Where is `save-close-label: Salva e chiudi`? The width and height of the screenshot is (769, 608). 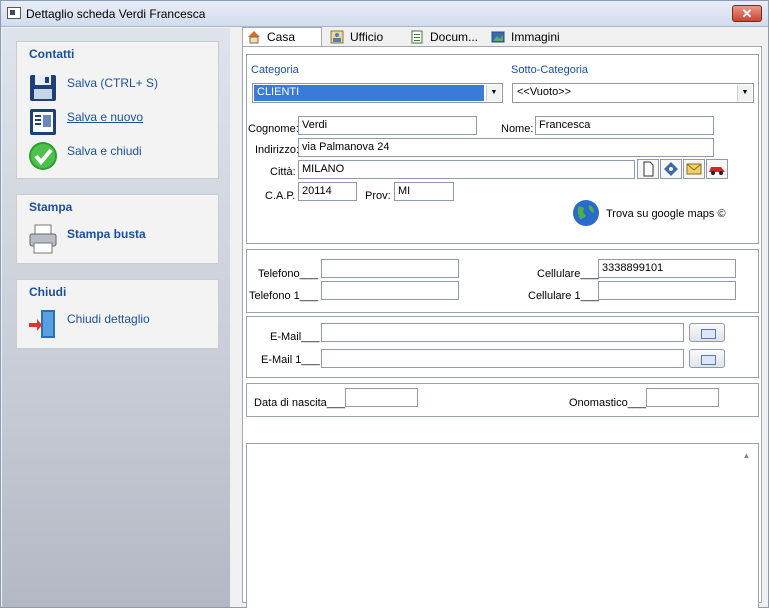
save-close-label: Salva e chiudi is located at coordinates (104, 151).